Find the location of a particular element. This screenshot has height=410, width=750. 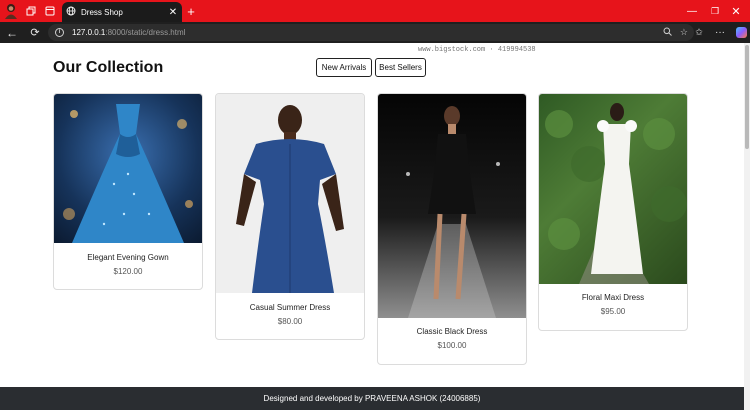

product-name: Casual Summer Dress is located at coordinates (290, 307).